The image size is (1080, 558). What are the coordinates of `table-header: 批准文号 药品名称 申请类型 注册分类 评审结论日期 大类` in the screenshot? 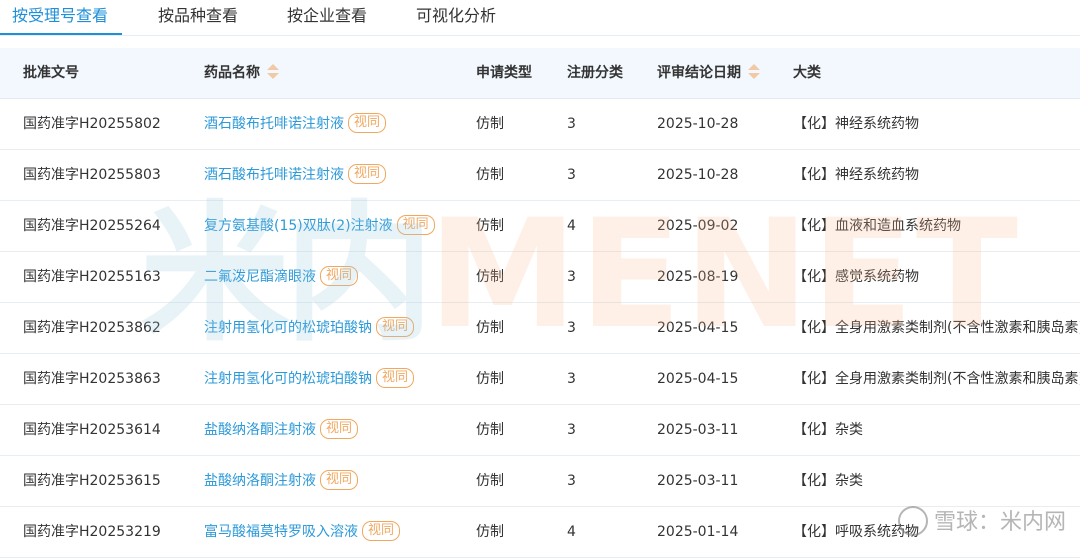 It's located at (540, 73).